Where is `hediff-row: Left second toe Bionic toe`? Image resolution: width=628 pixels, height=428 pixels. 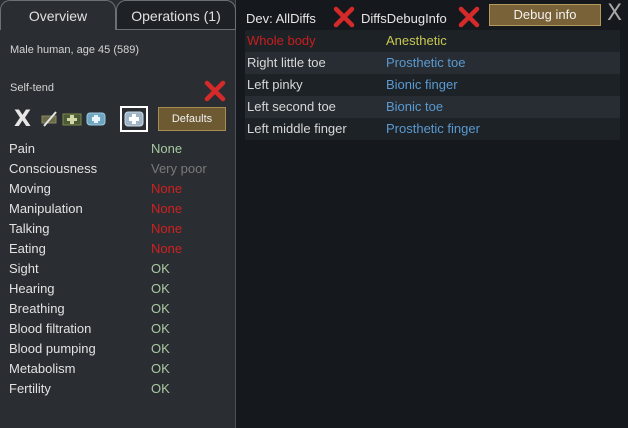
hediff-row: Left second toe Bionic toe is located at coordinates (432, 107).